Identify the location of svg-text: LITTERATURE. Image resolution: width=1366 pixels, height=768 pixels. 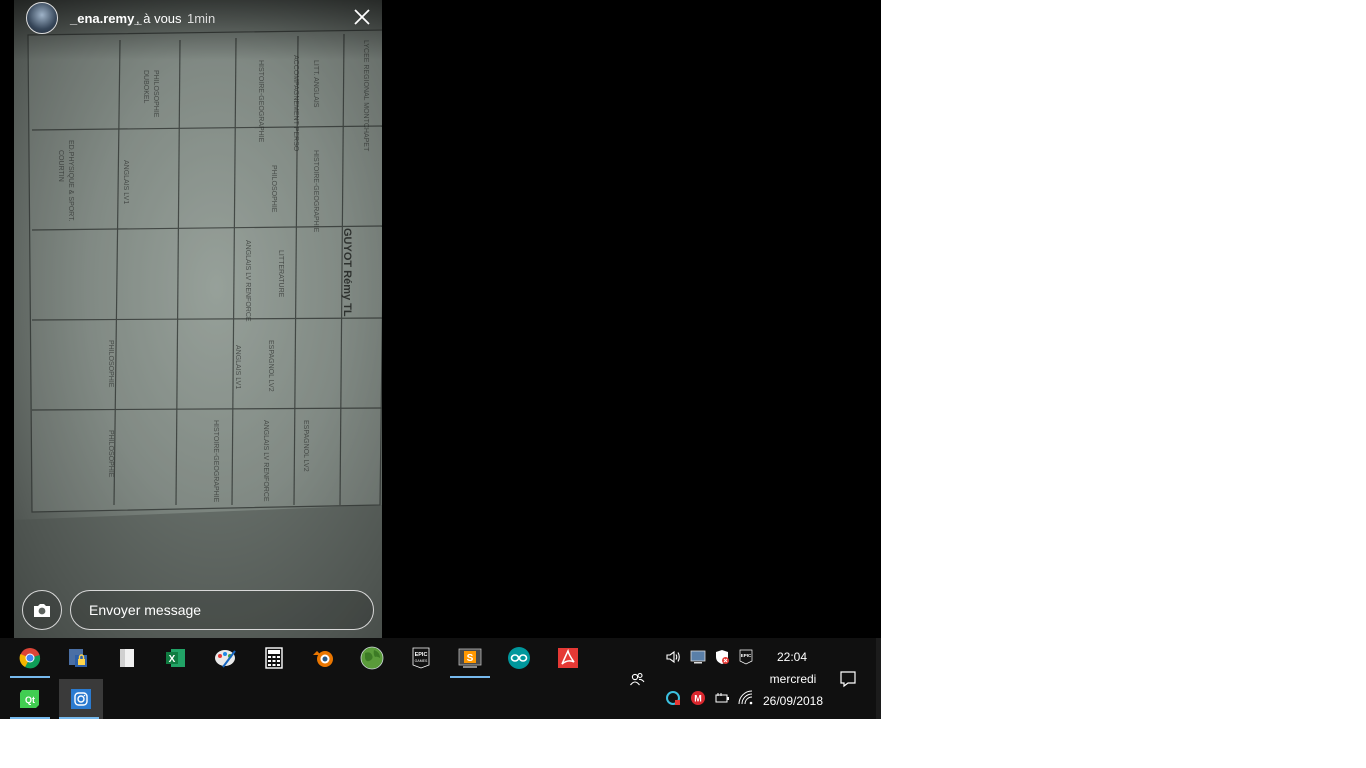
(280, 274).